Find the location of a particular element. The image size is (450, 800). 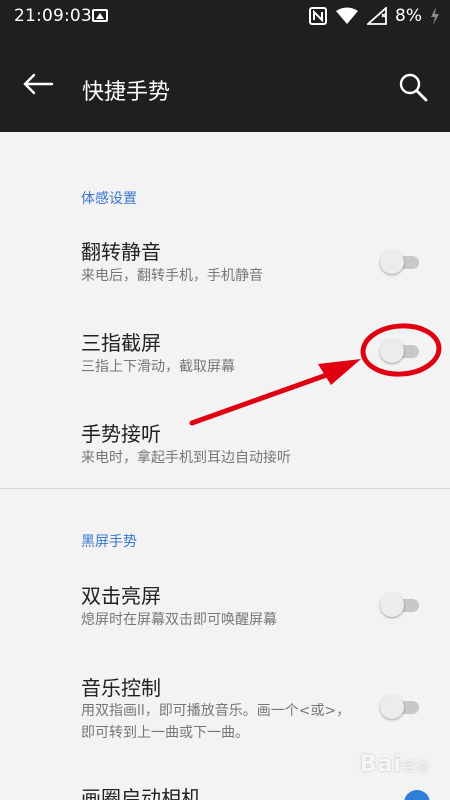

setting-title: 手势接听 is located at coordinates (121, 434).